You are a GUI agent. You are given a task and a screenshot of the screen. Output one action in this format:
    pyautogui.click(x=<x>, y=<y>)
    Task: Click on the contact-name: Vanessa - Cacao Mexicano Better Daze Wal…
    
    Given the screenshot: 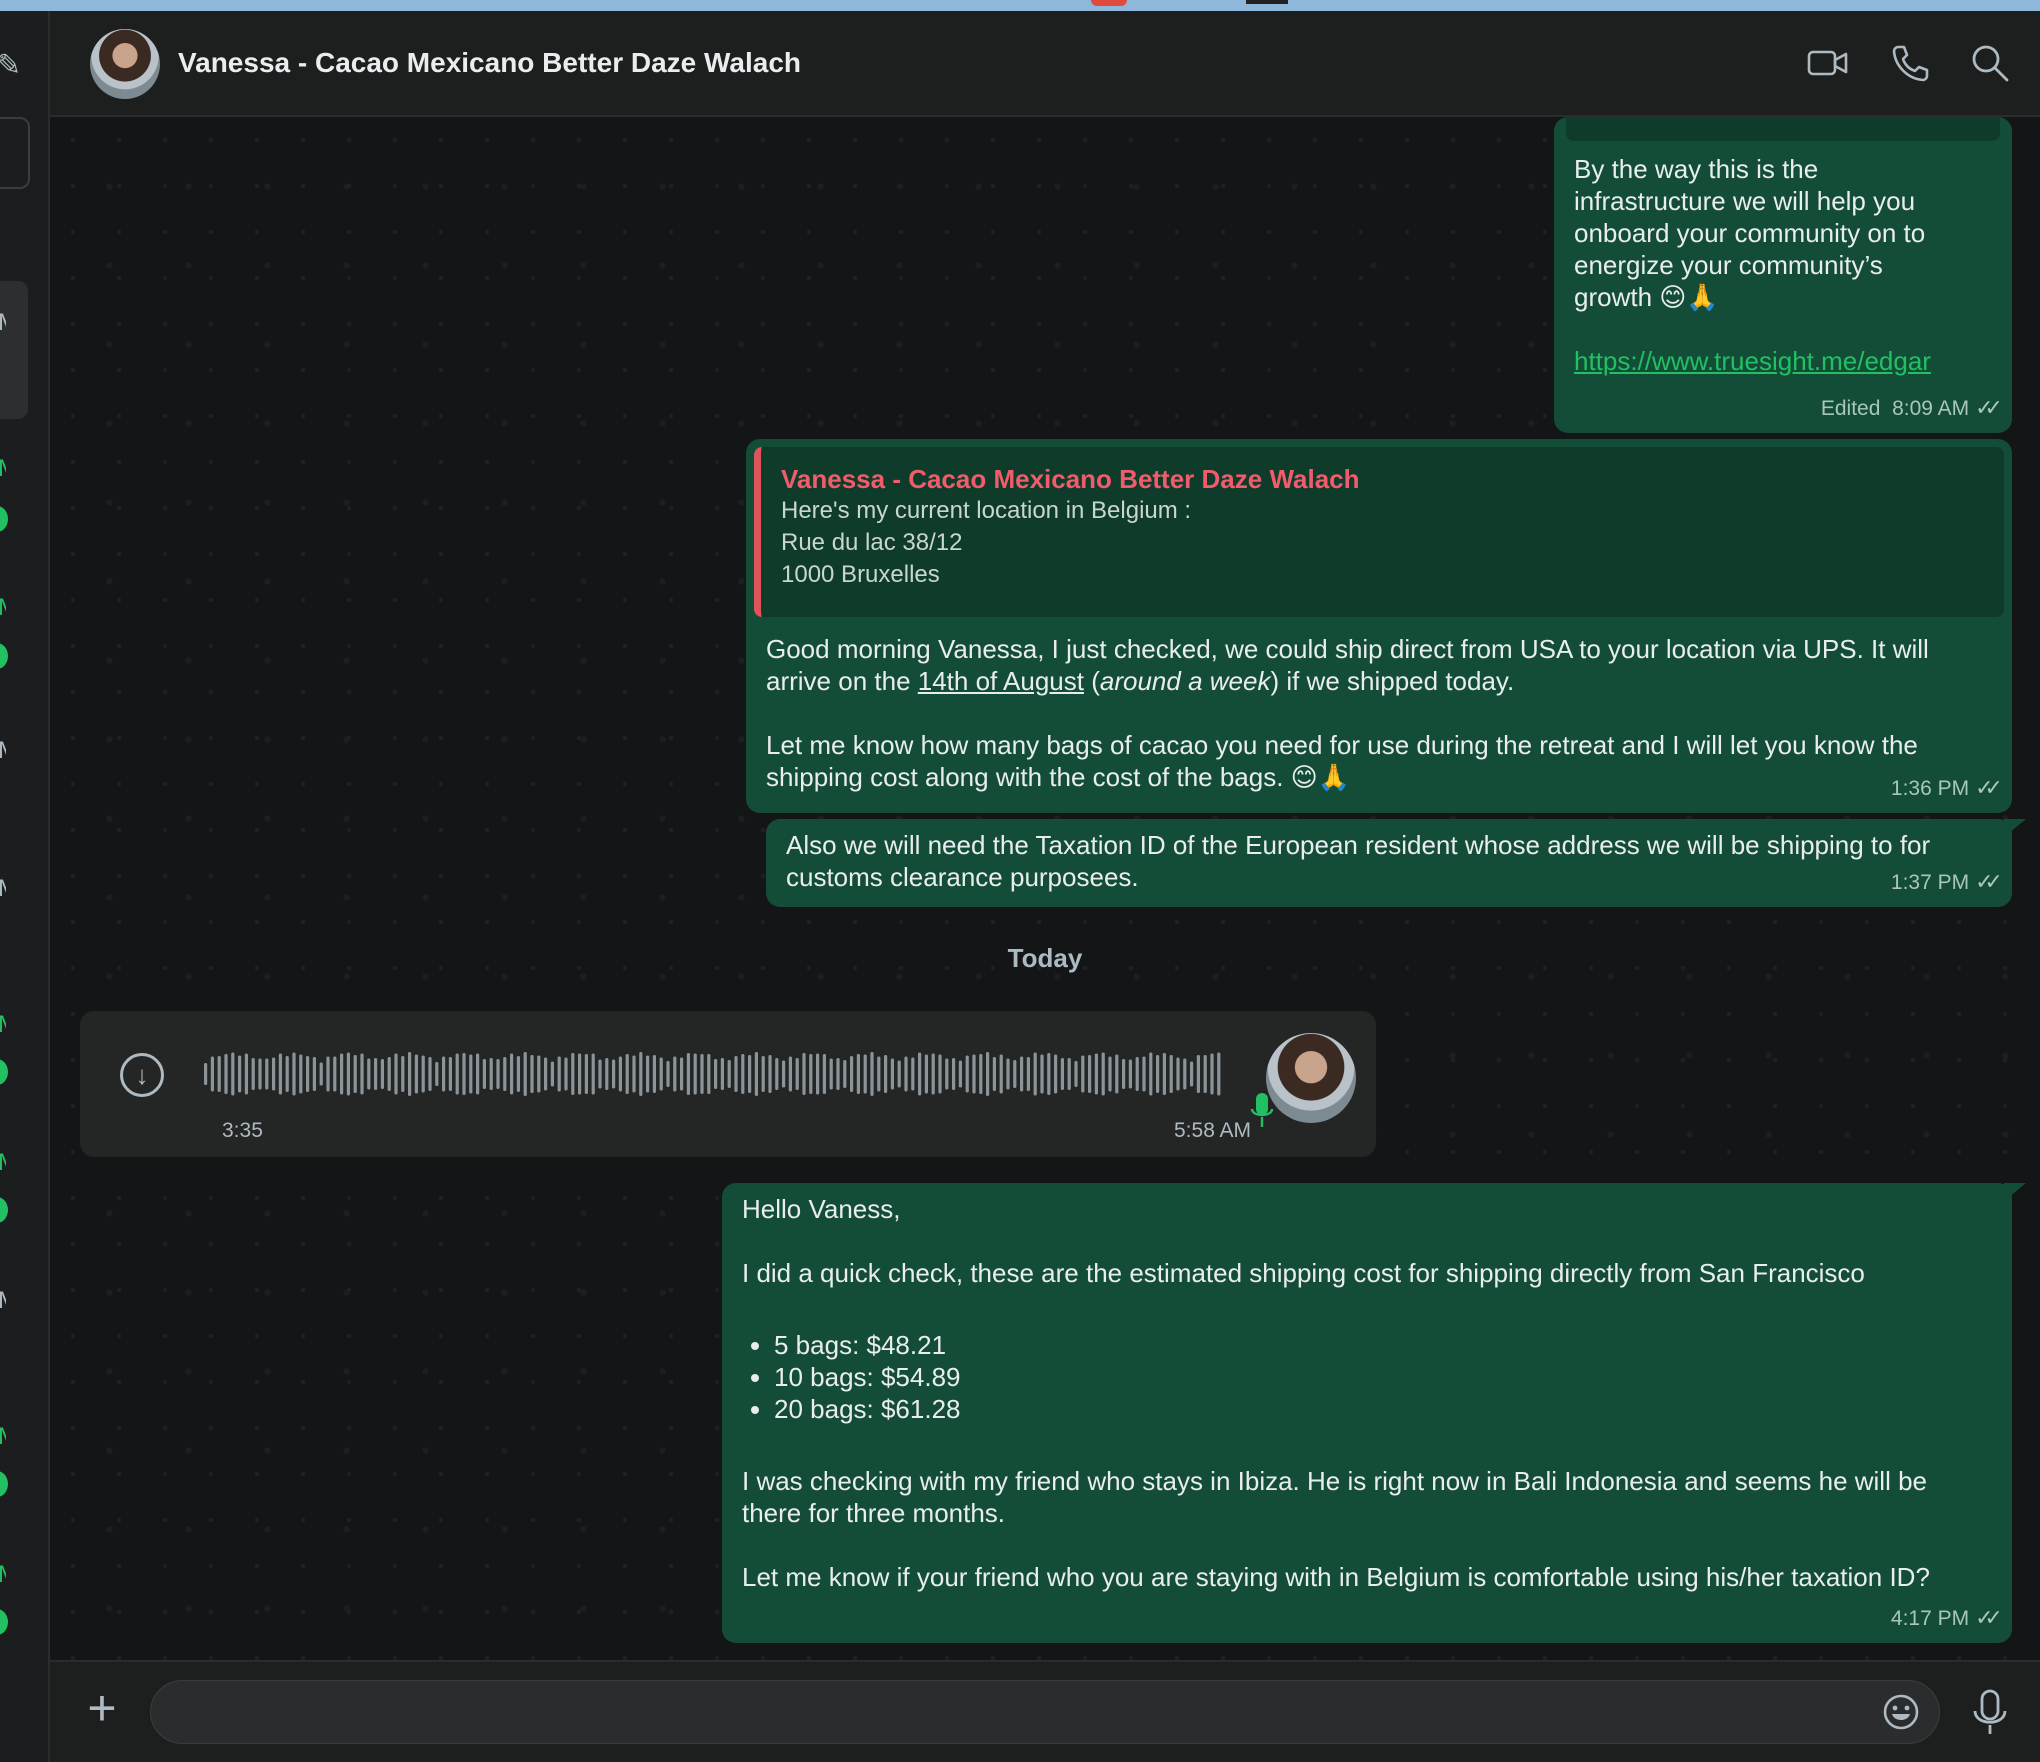 What is the action you would take?
    pyautogui.click(x=489, y=63)
    